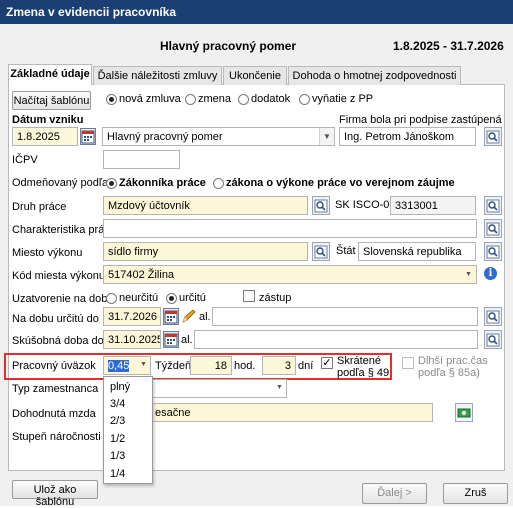  I want to click on trial-period-date-field: 31.10.2025, so click(132, 339).